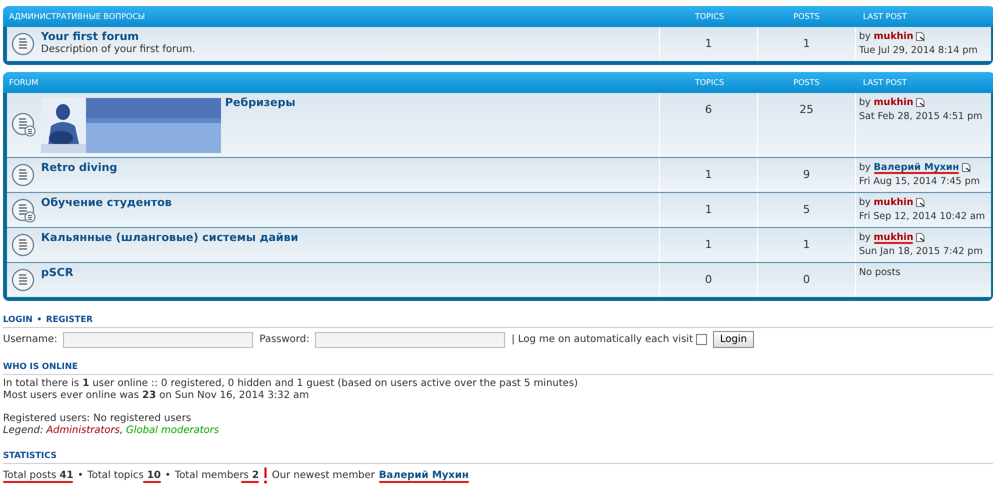  I want to click on username-field, so click(158, 340).